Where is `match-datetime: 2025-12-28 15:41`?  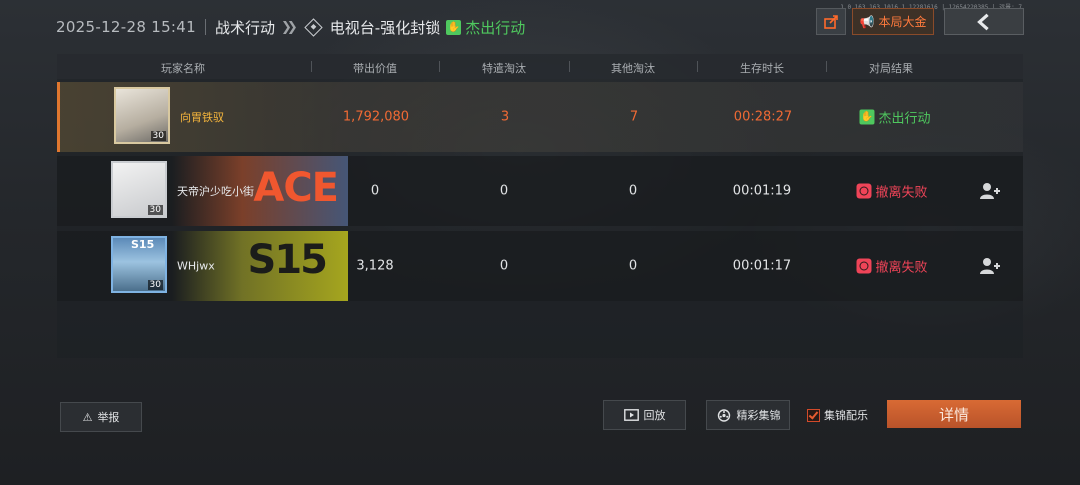
match-datetime: 2025-12-28 15:41 is located at coordinates (126, 27).